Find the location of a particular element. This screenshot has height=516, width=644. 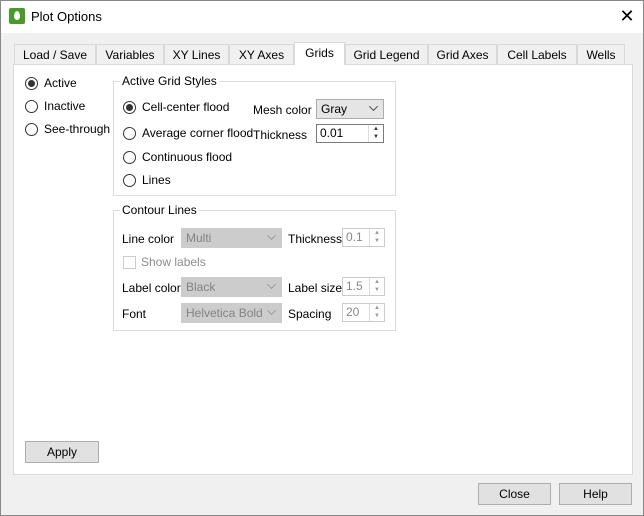

group-title: Contour Lines is located at coordinates (159, 210).